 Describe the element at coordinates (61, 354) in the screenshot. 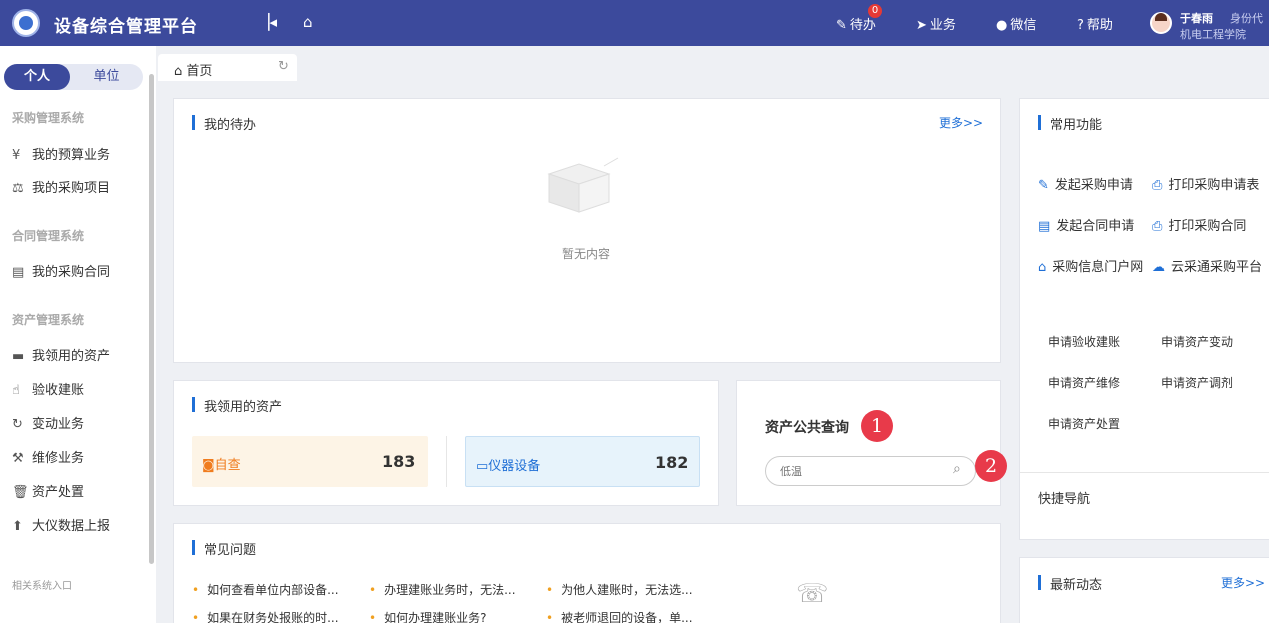

I see `sidebar-item-my-assets: ▬ 我领用的资产` at that location.